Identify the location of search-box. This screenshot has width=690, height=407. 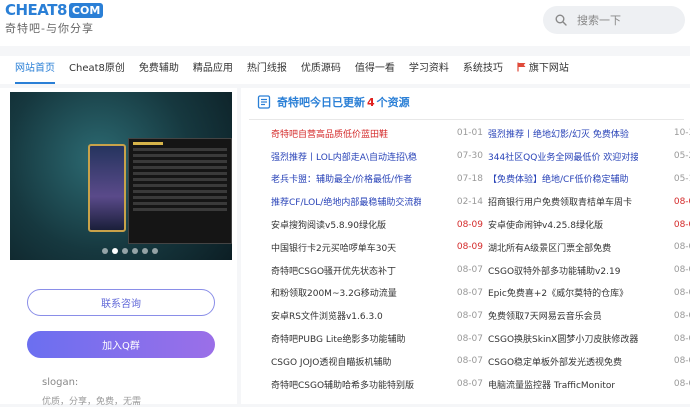
(614, 20).